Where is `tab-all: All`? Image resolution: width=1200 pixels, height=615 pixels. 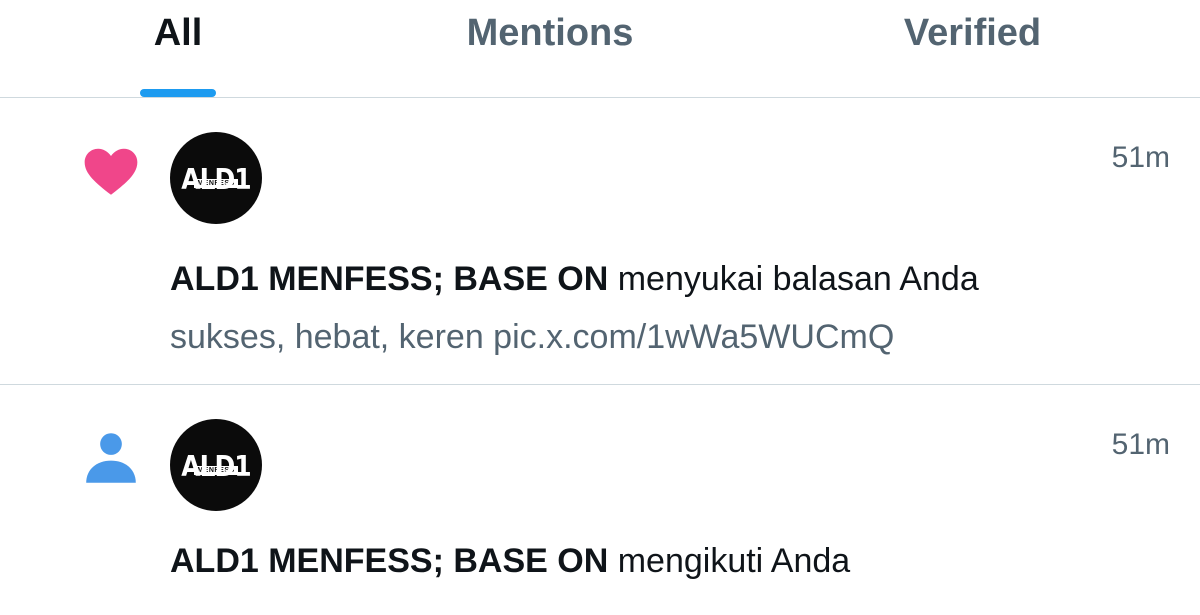 tab-all: All is located at coordinates (178, 48).